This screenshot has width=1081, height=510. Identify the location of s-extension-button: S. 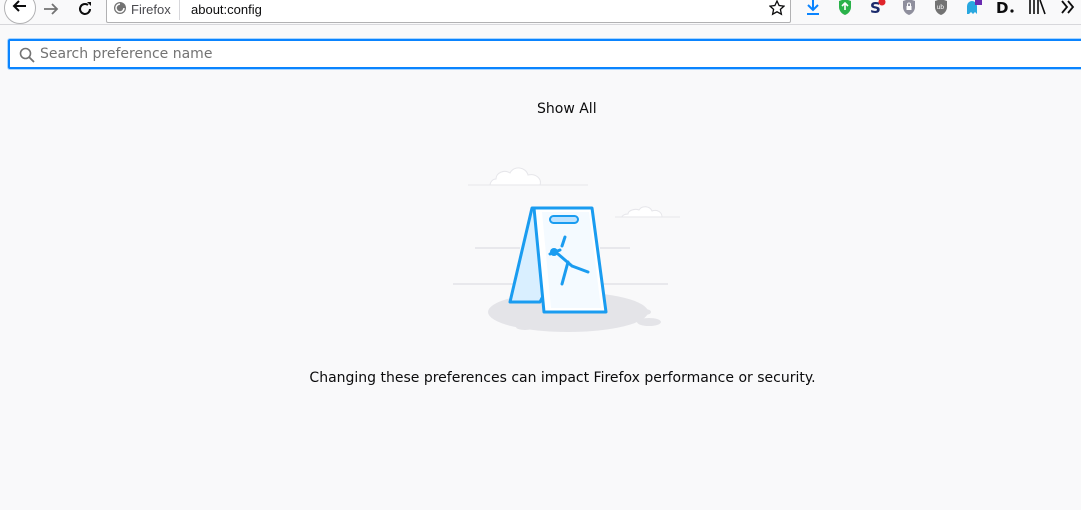
(877, 9).